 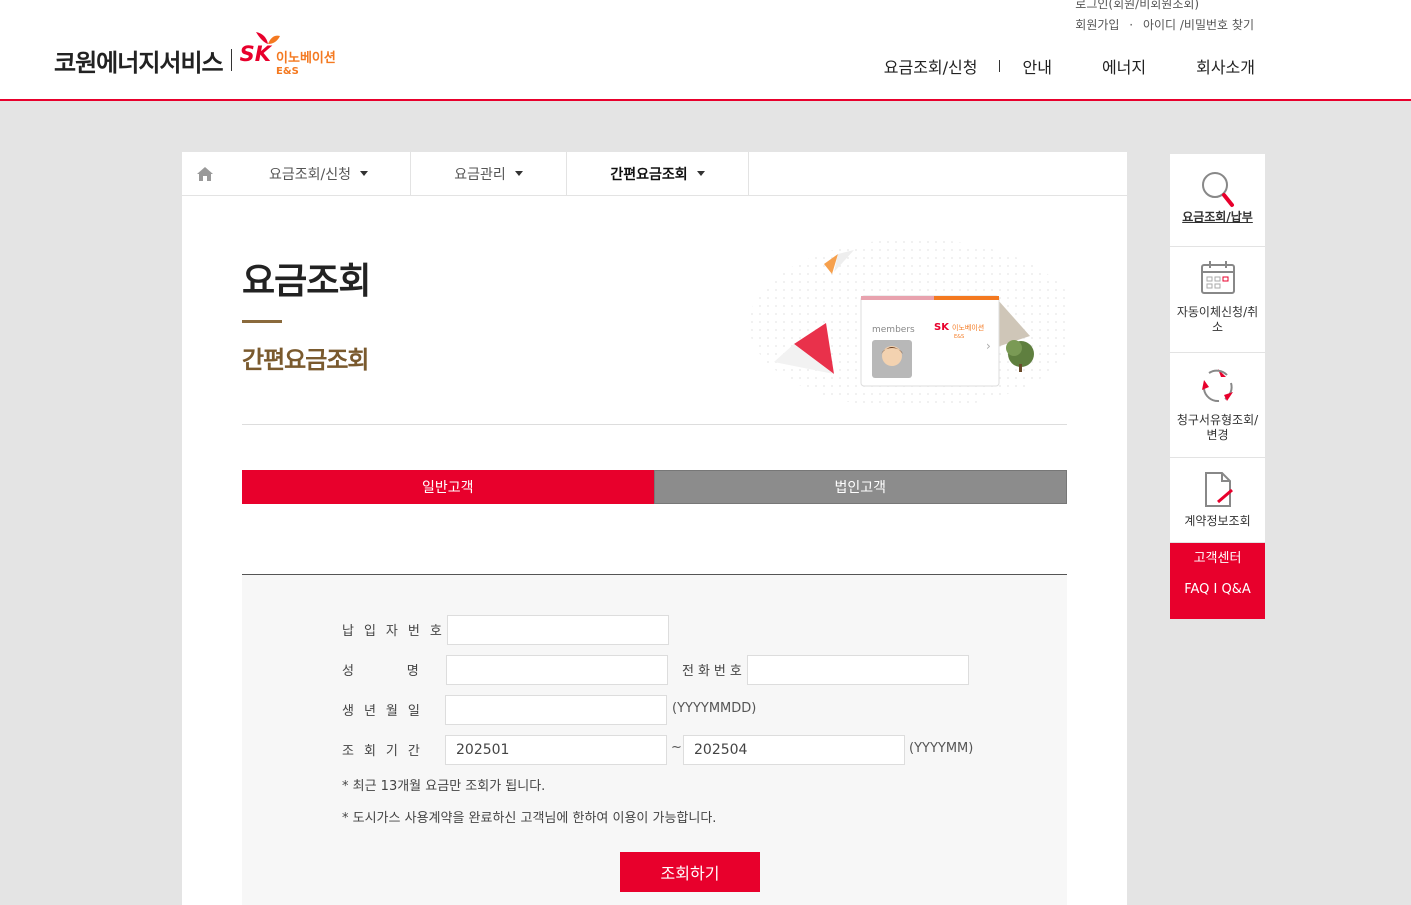 What do you see at coordinates (1217, 589) in the screenshot?
I see `faq-qna-link: FAQ I Q&A` at bounding box center [1217, 589].